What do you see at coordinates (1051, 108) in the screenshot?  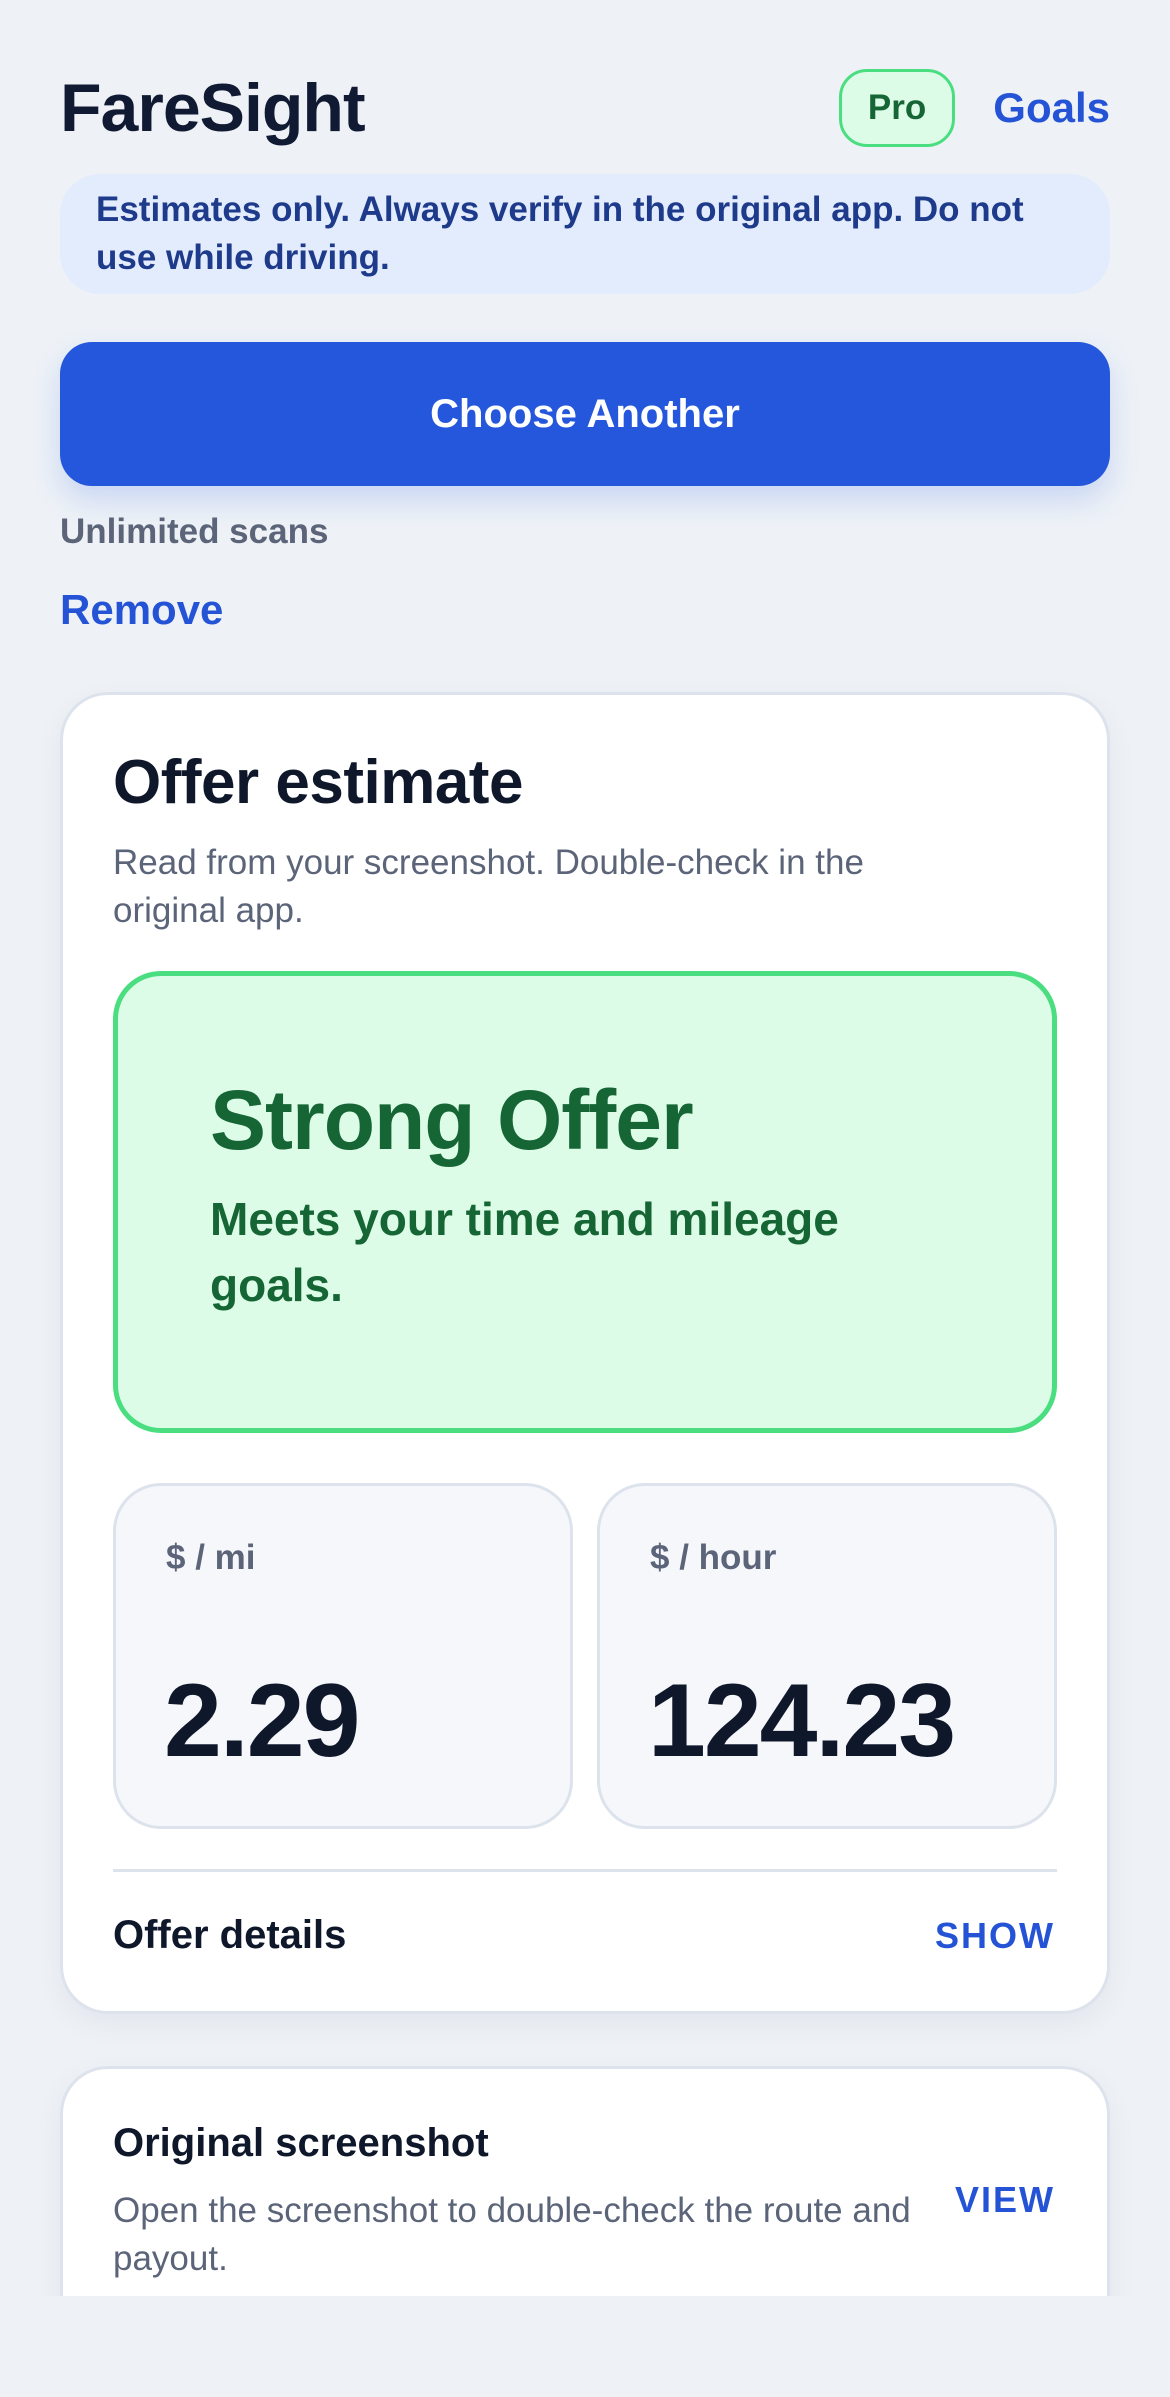 I see `goals-link: Goals` at bounding box center [1051, 108].